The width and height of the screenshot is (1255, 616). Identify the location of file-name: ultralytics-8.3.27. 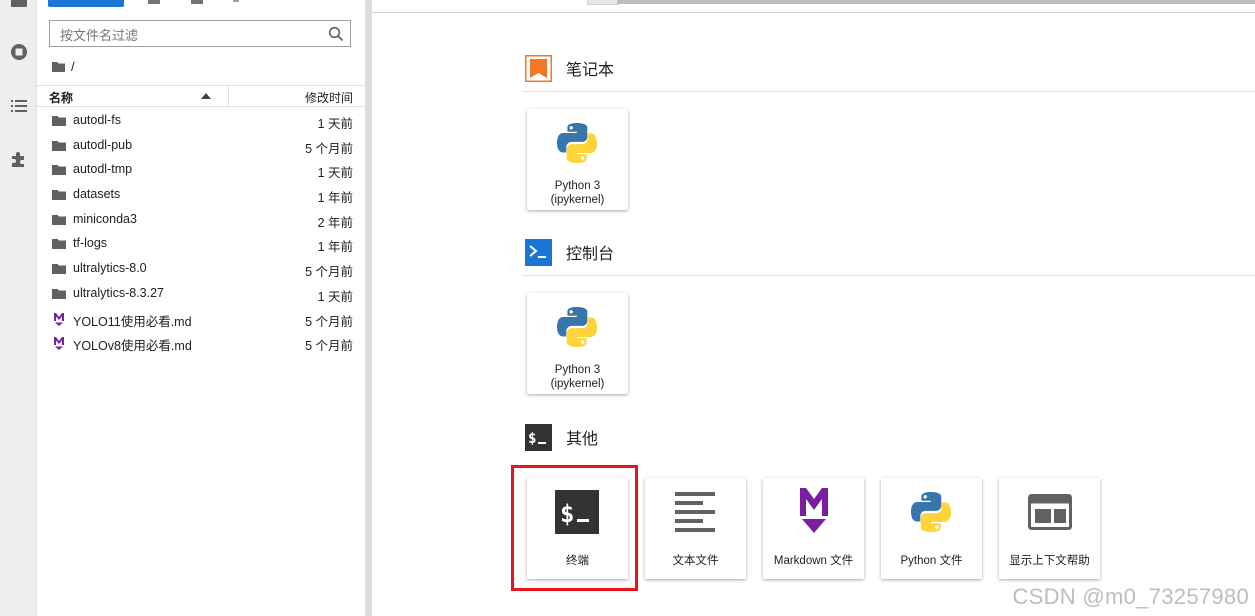
(119, 292).